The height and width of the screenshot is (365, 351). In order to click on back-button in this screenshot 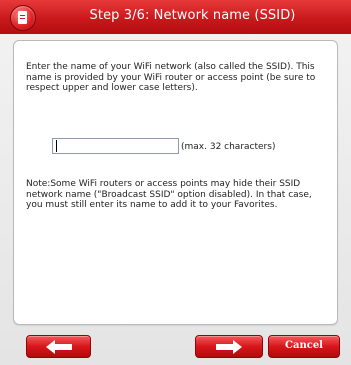, I will do `click(58, 346)`.